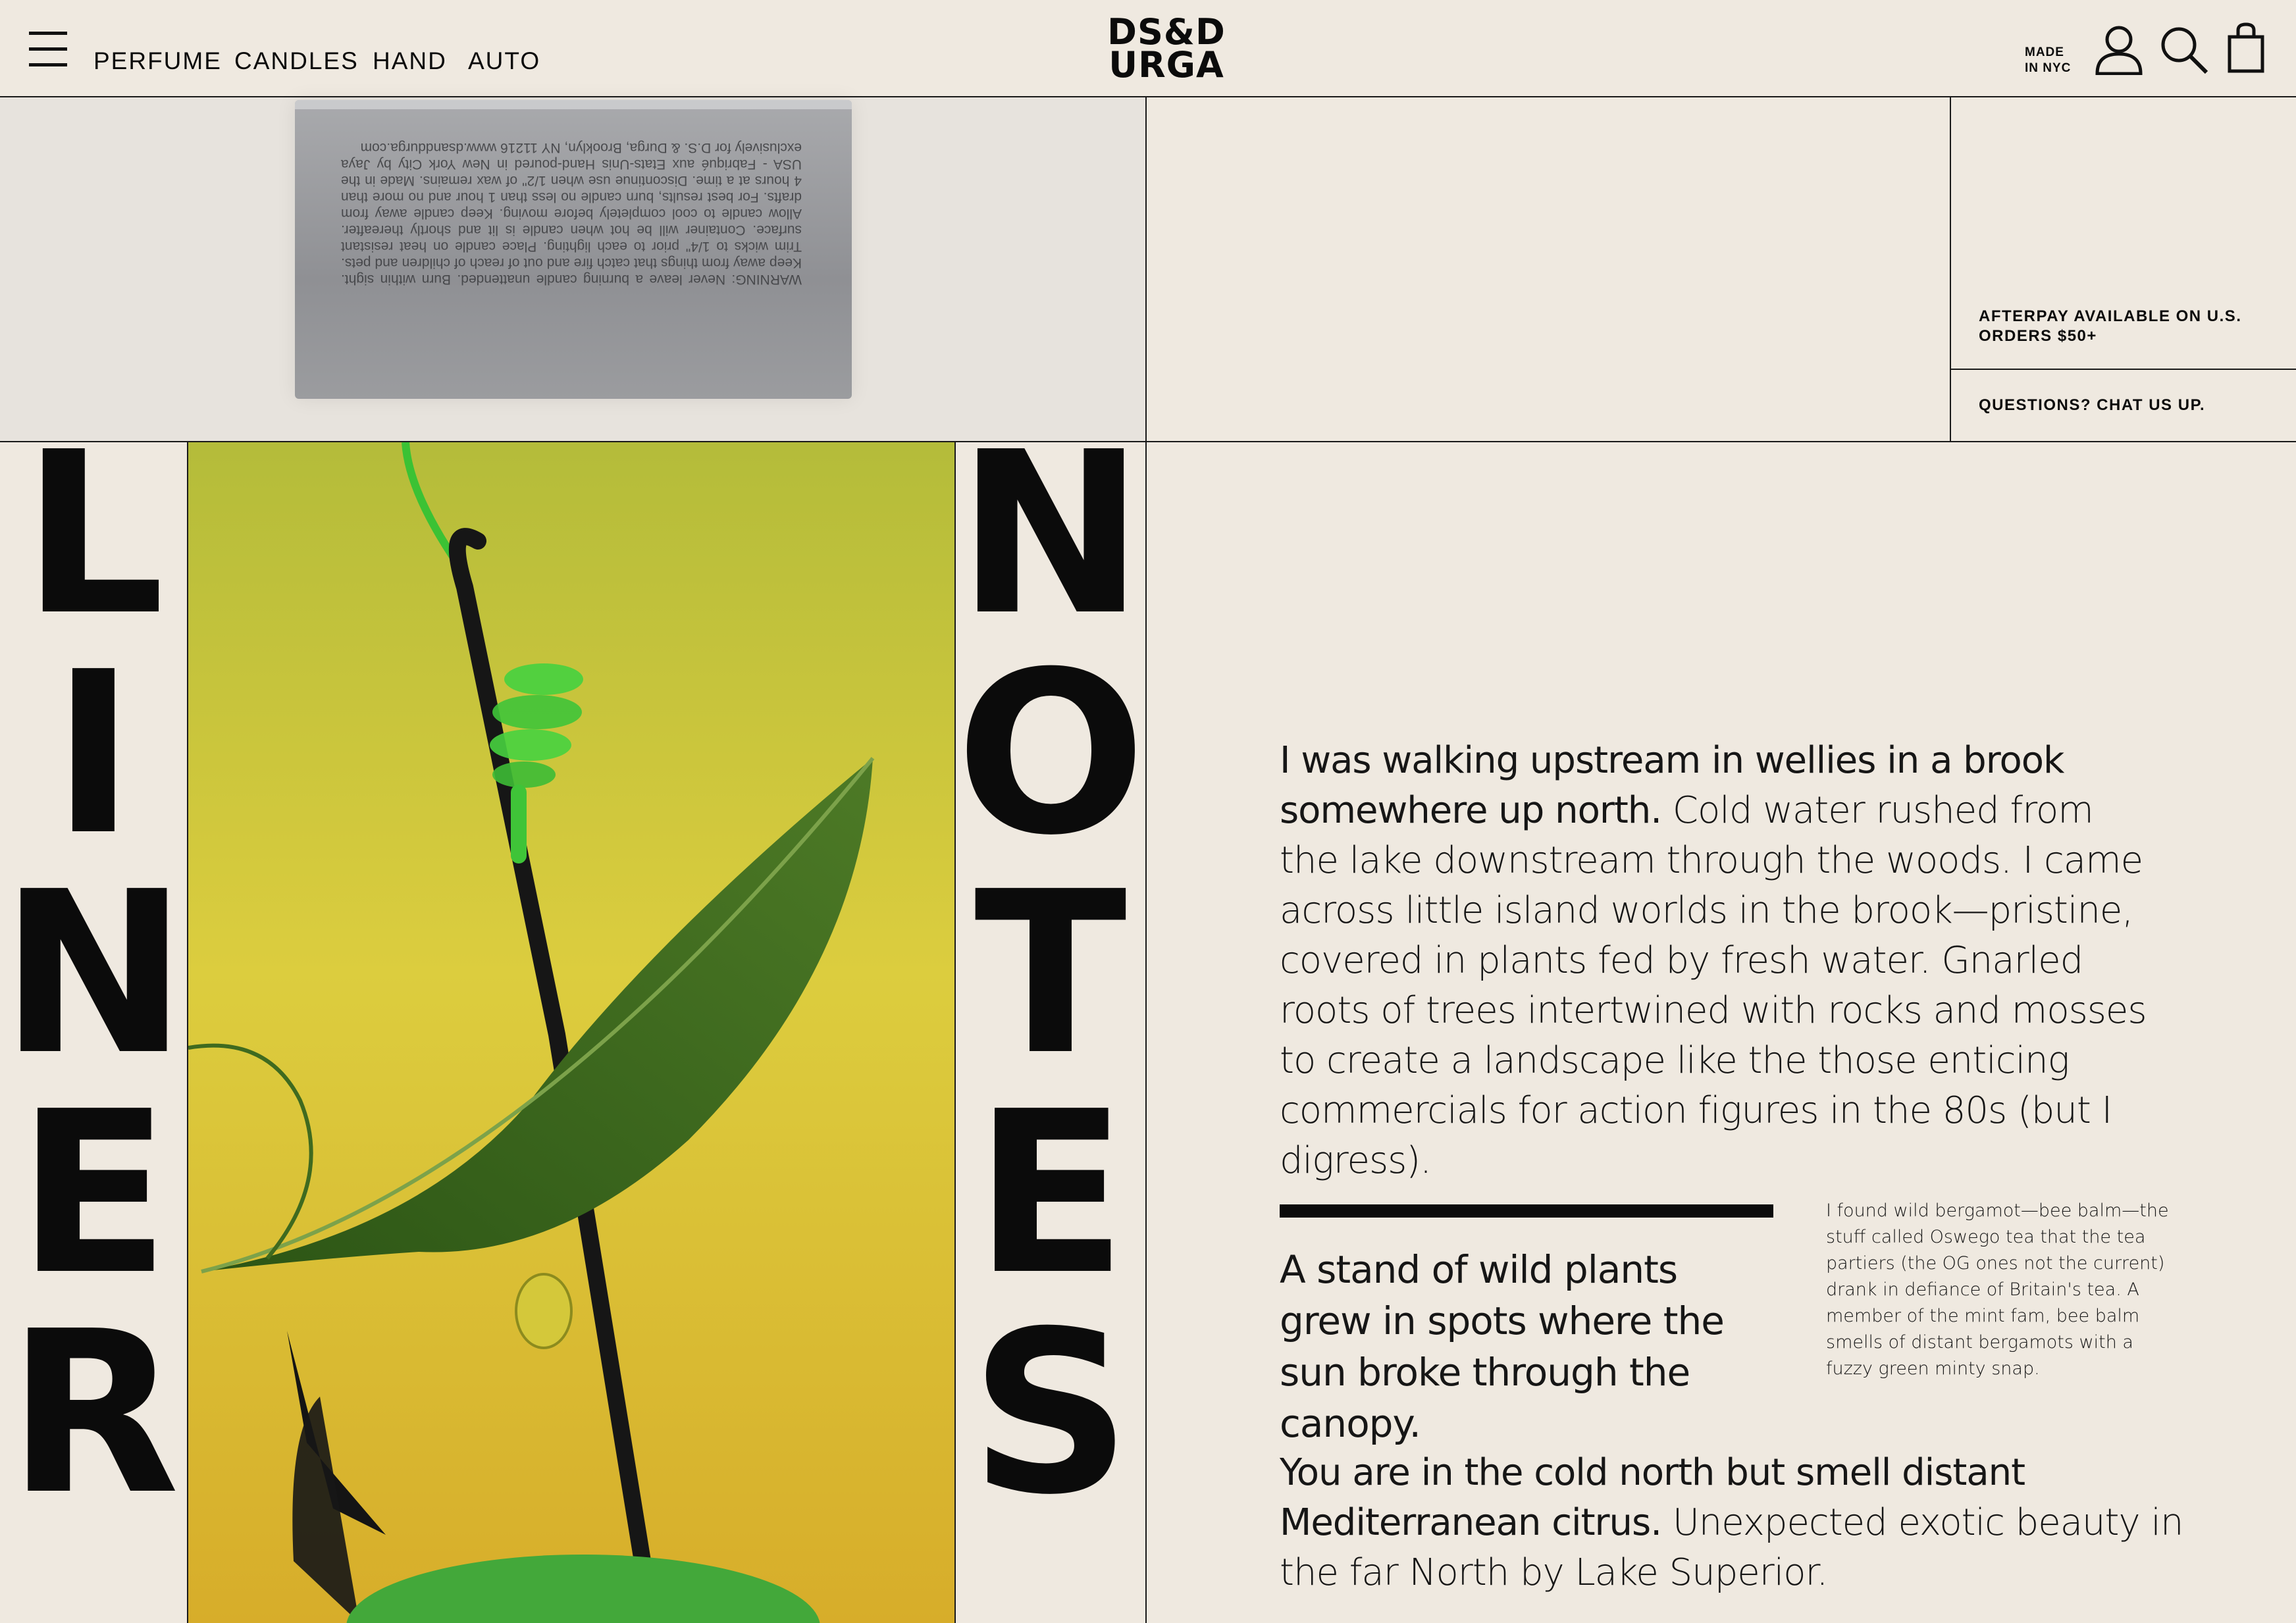 The width and height of the screenshot is (2296, 1623). Describe the element at coordinates (2048, 68) in the screenshot. I see `made-line-2: IN NYC` at that location.